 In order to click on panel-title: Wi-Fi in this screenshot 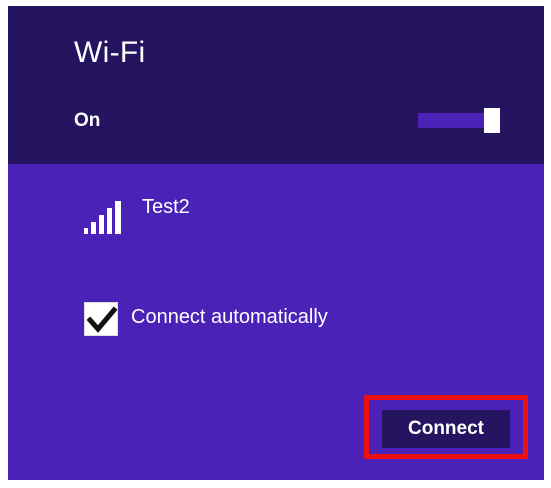, I will do `click(110, 52)`.